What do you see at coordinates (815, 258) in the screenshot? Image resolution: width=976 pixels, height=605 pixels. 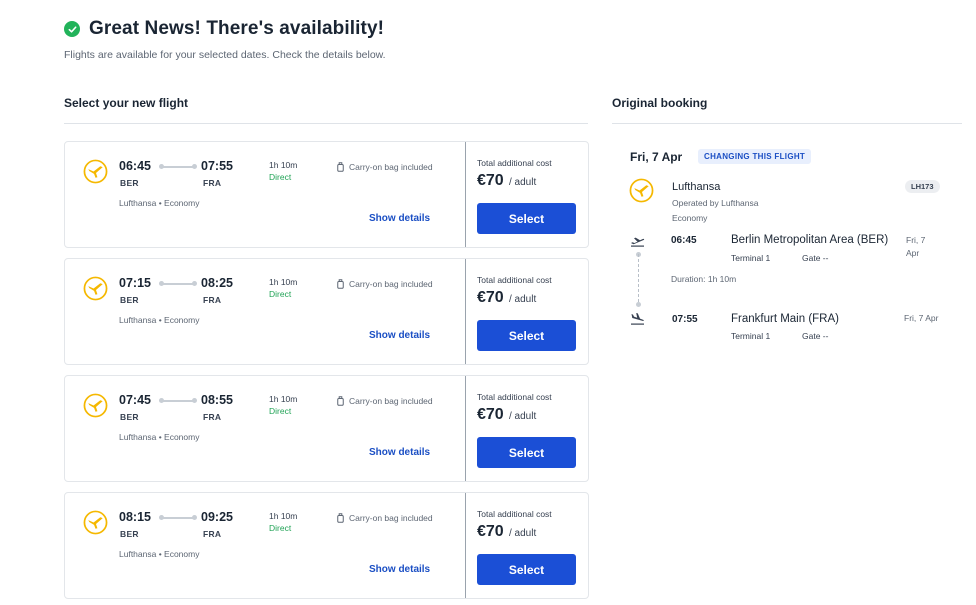 I see `departure-gate: Gate --` at bounding box center [815, 258].